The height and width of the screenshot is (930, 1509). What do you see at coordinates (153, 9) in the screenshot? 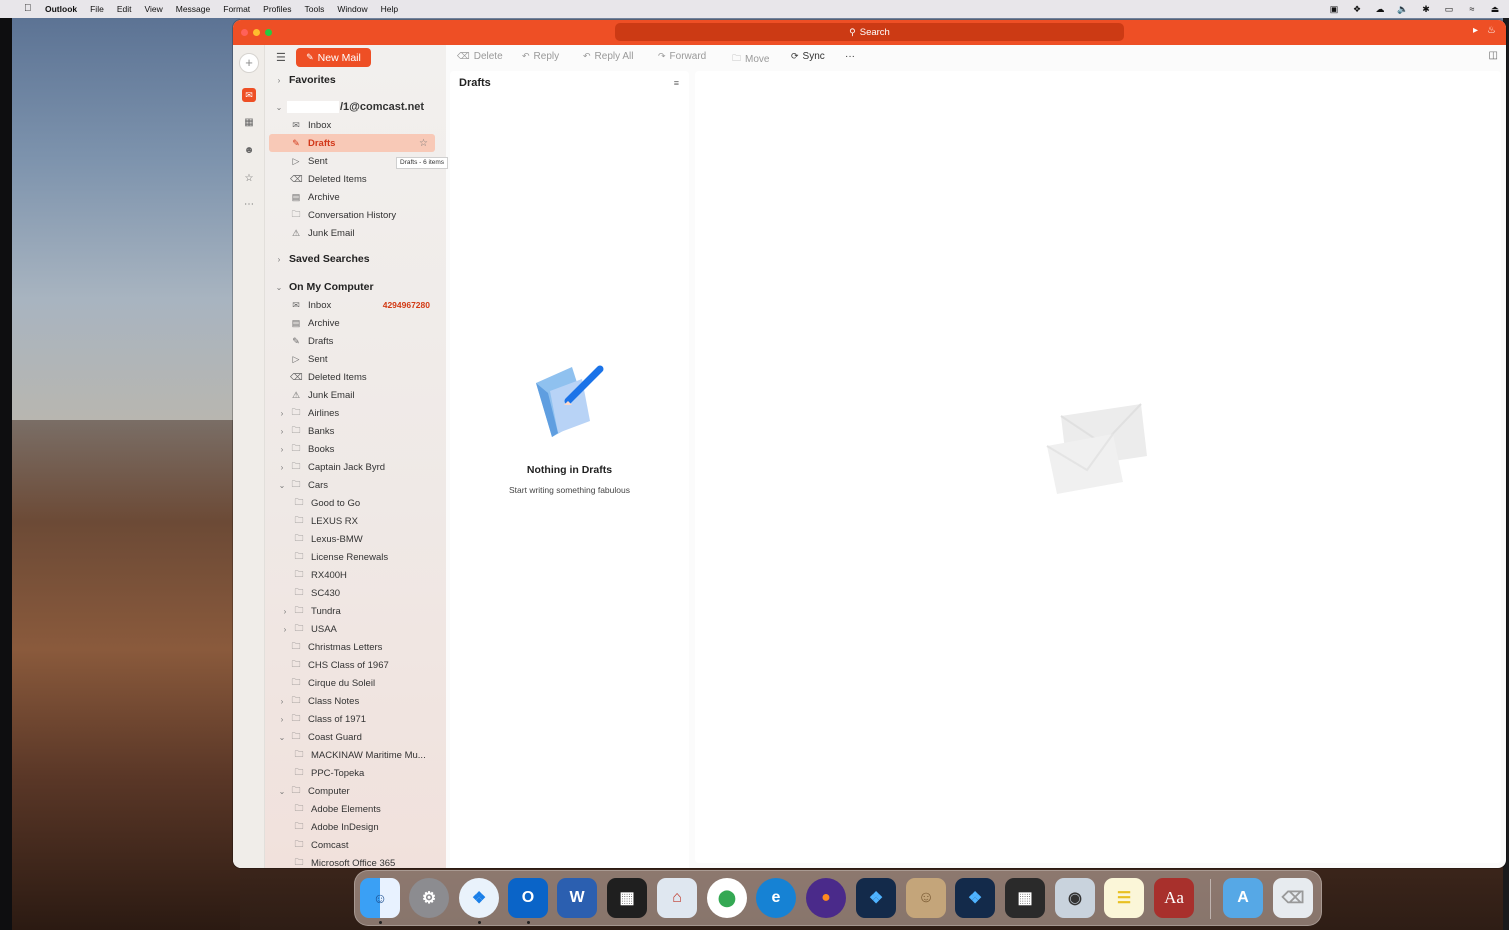
I see `menu-view: View` at bounding box center [153, 9].